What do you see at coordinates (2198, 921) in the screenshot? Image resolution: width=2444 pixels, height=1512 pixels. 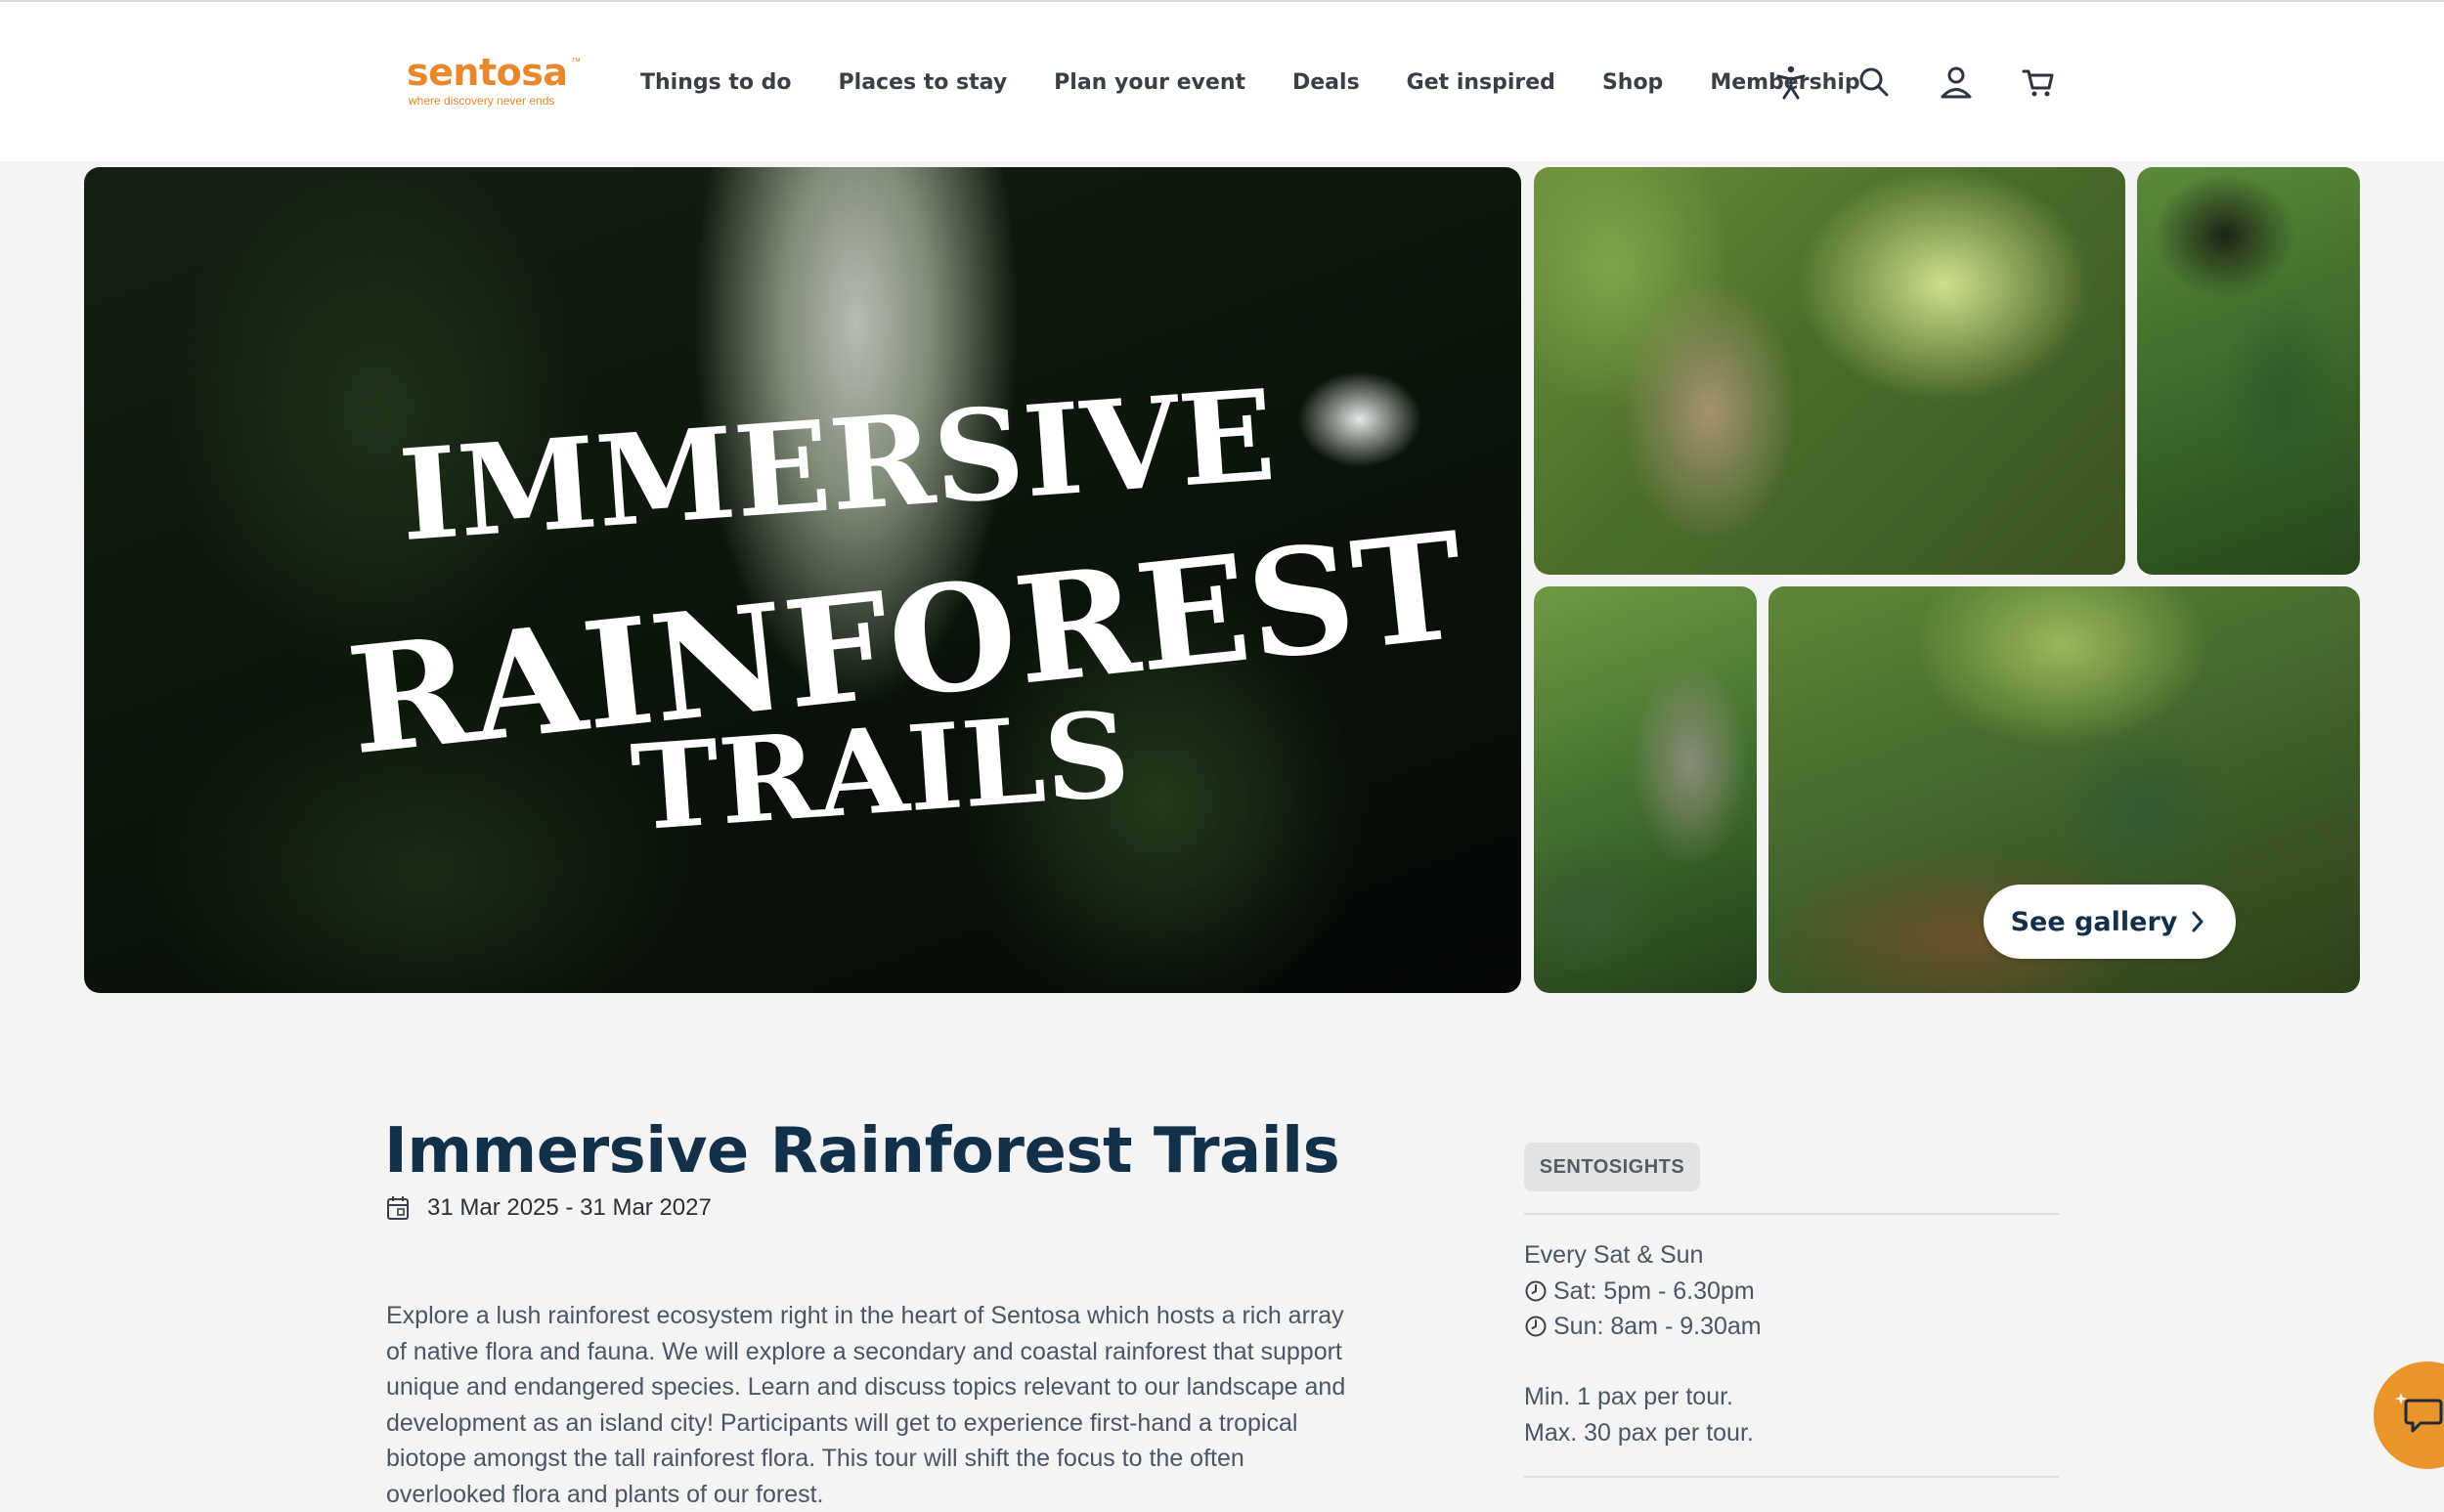 I see `chevron-right-icon` at bounding box center [2198, 921].